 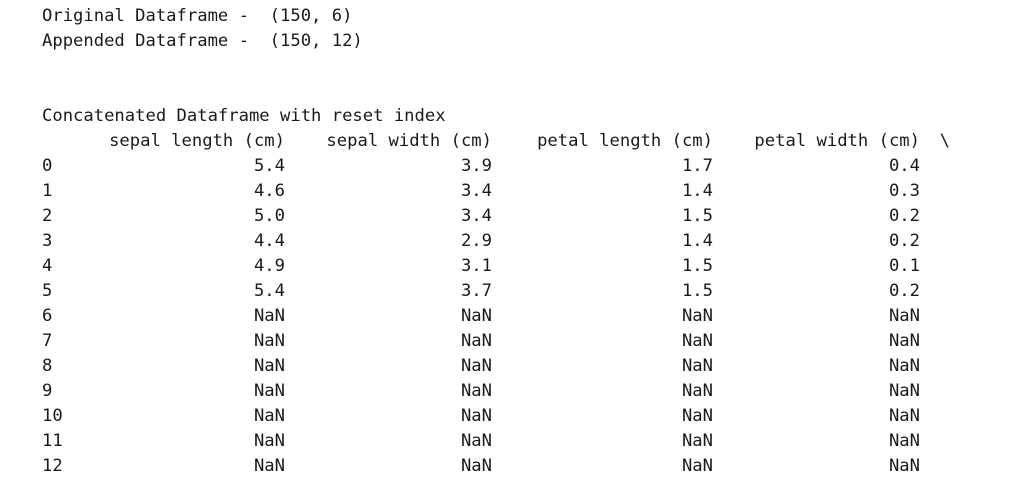 What do you see at coordinates (904, 166) in the screenshot?
I see `table-cell: 0.4` at bounding box center [904, 166].